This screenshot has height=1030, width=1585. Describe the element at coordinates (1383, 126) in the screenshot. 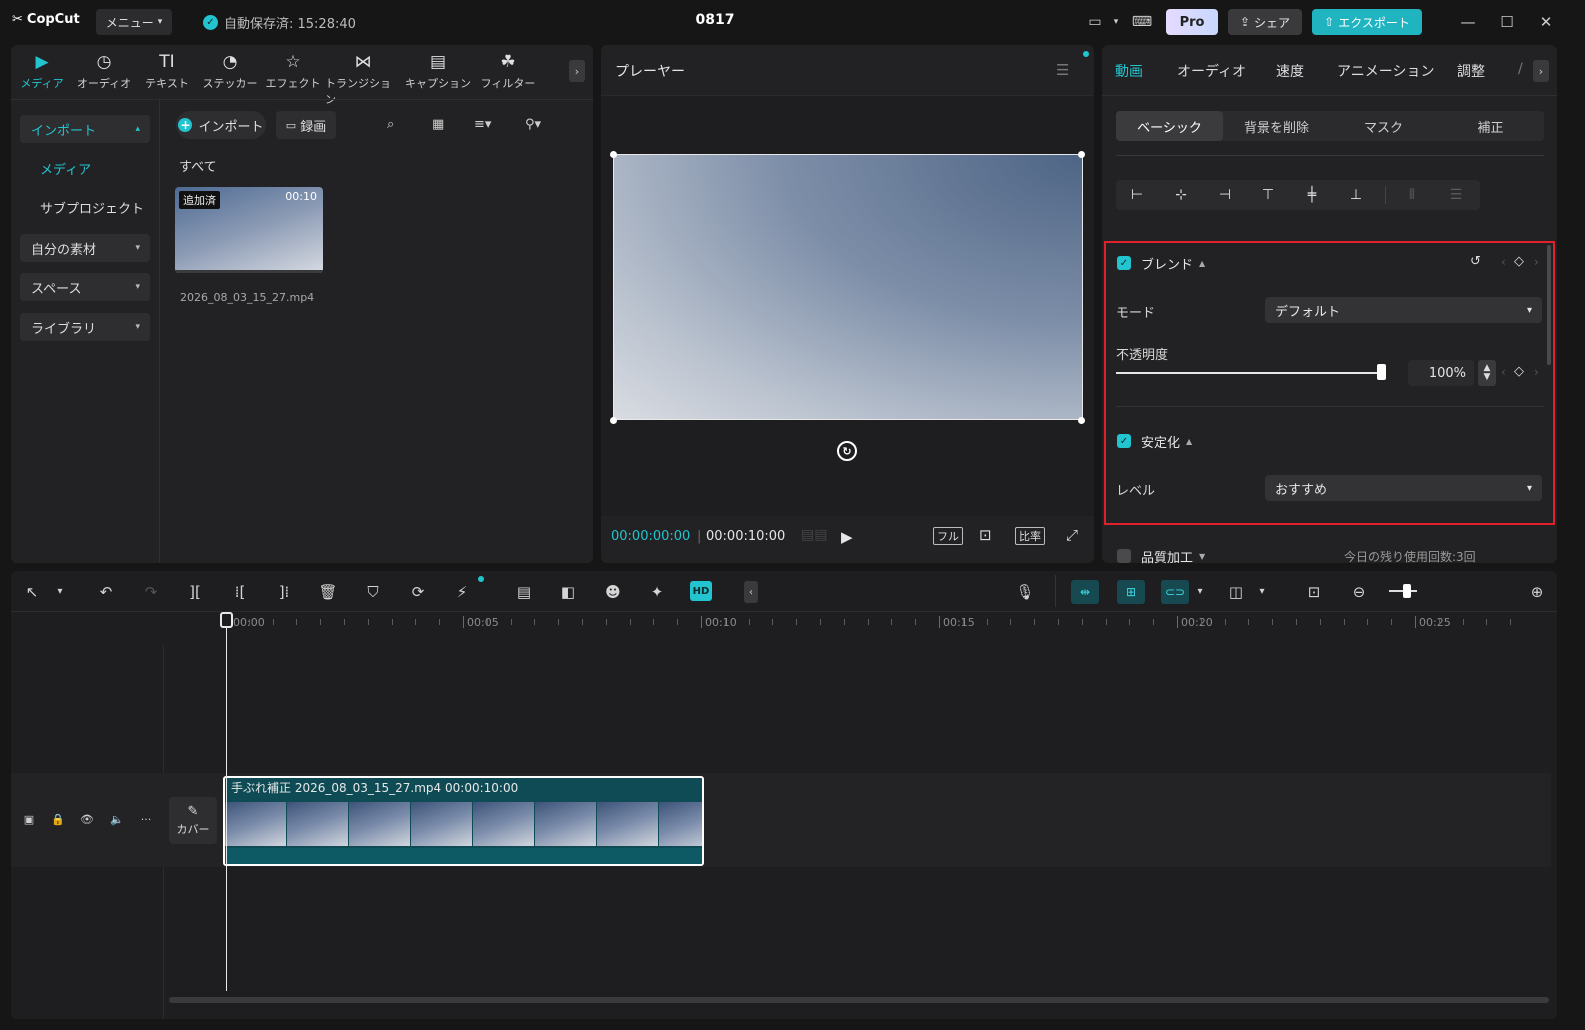

I see `subtab-mask: マスク` at that location.